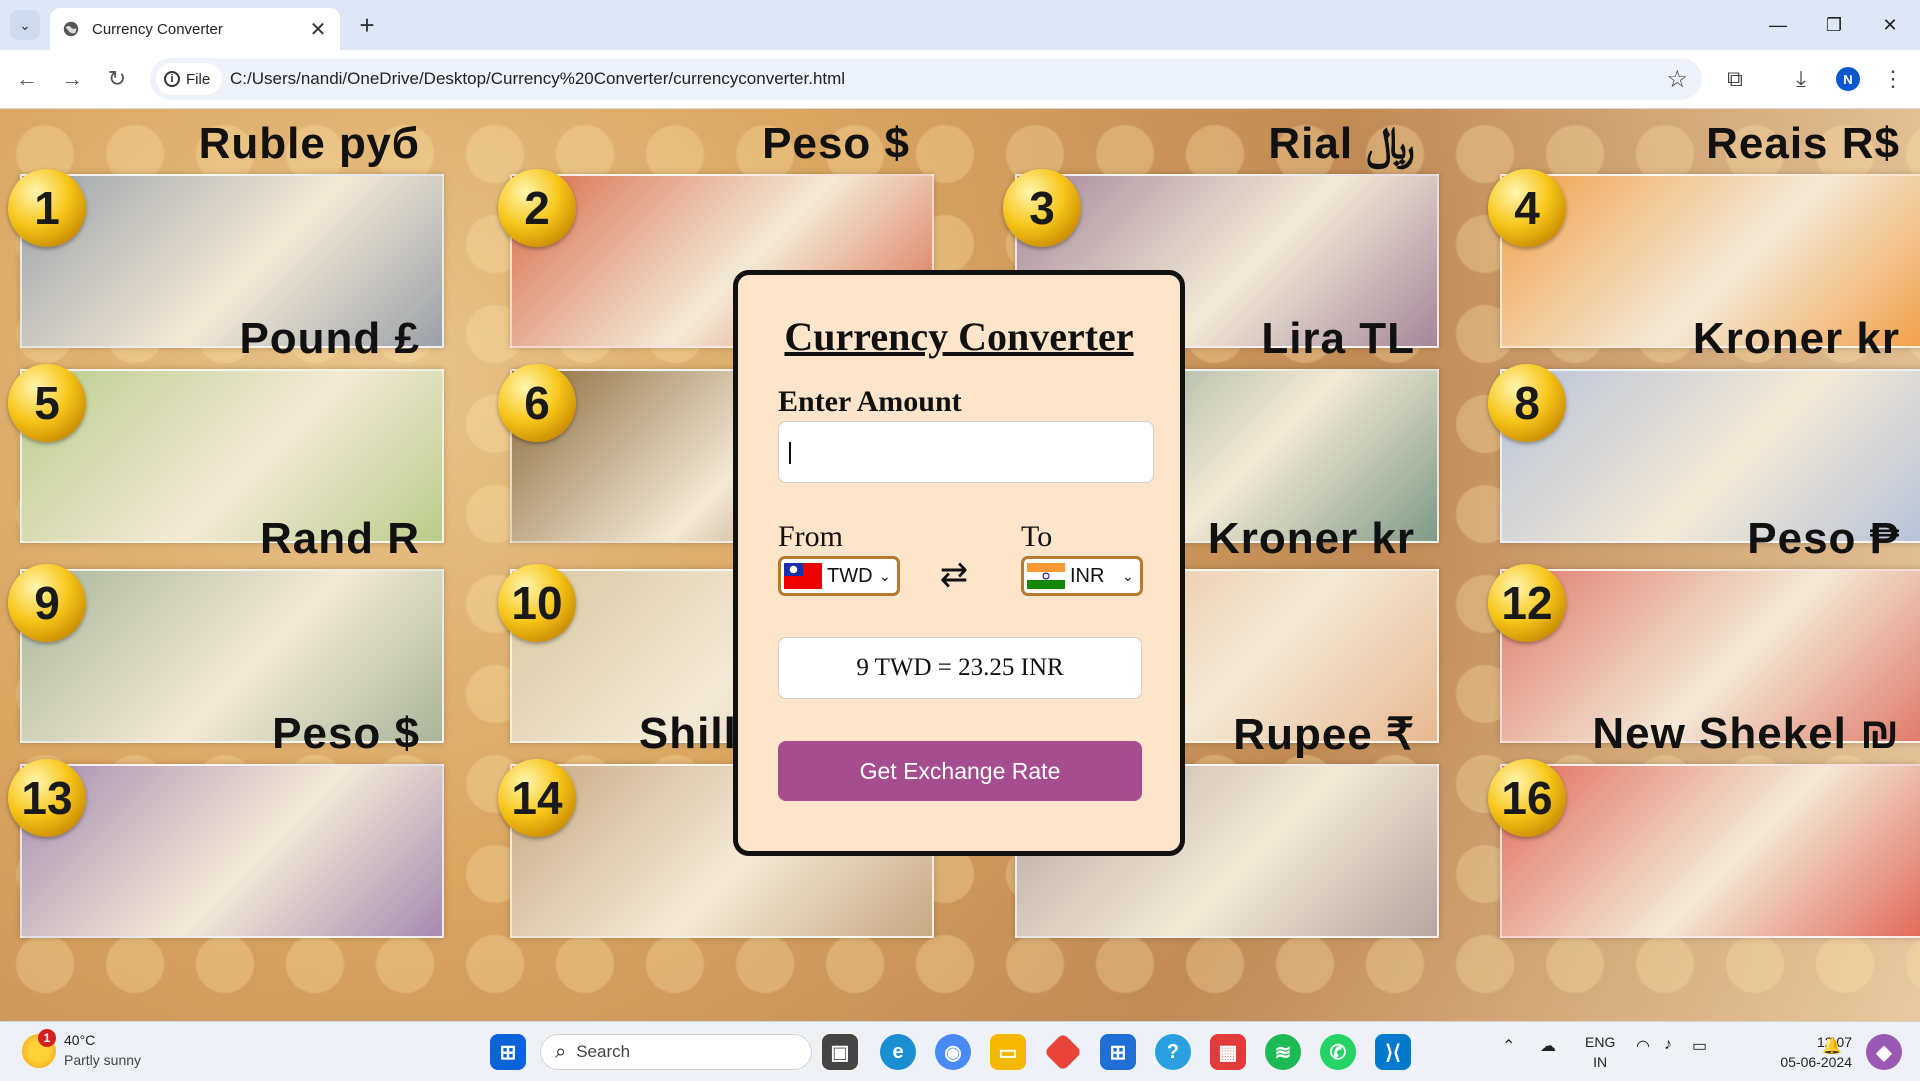 The height and width of the screenshot is (1081, 1920). What do you see at coordinates (329, 338) in the screenshot?
I see `currency-name: Pound £` at bounding box center [329, 338].